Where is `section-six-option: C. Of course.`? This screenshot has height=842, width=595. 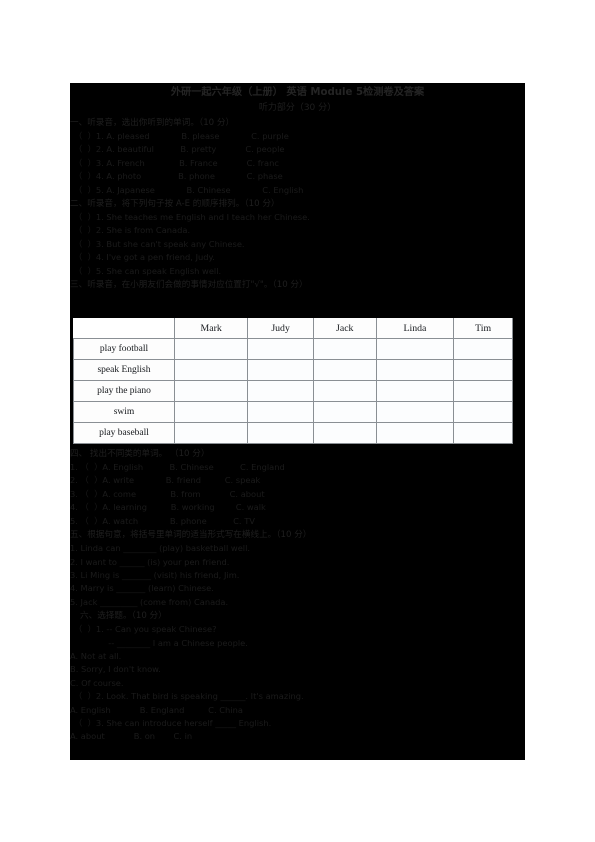 section-six-option: C. Of course. is located at coordinates (97, 682).